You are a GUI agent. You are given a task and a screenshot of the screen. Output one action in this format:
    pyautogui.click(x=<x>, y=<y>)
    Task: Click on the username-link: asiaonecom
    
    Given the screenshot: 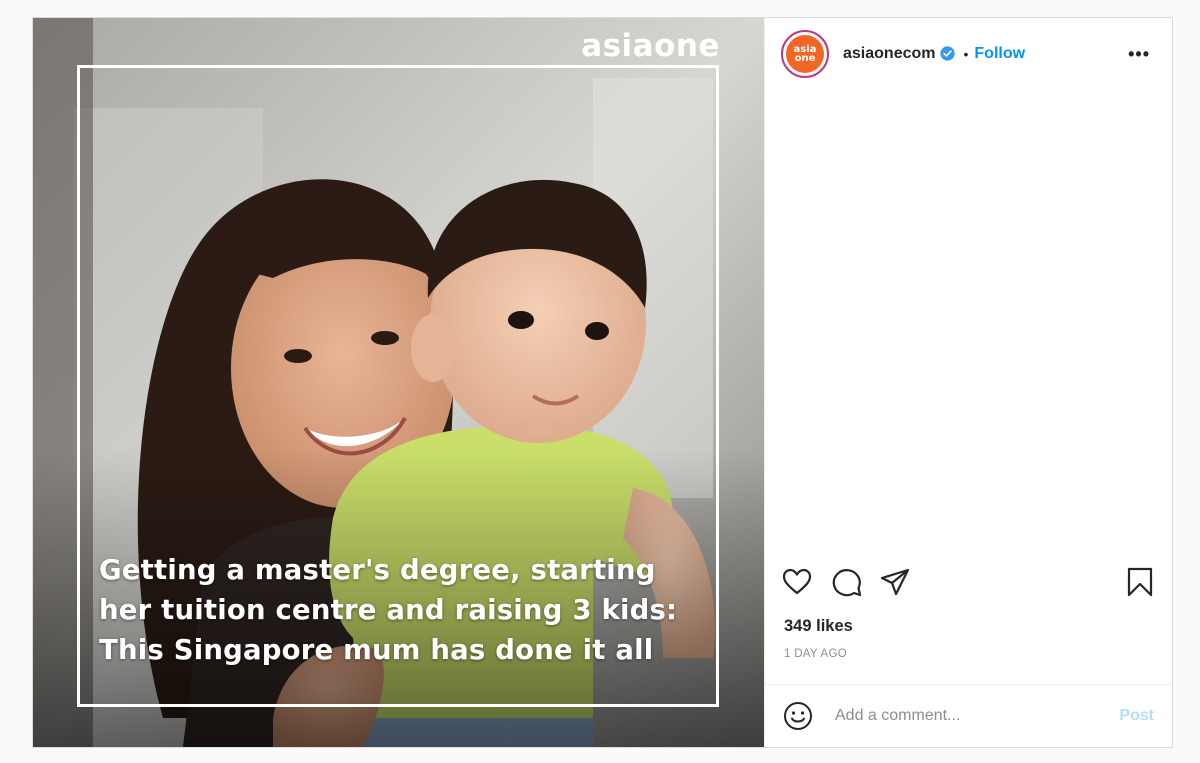 What is the action you would take?
    pyautogui.click(x=889, y=54)
    